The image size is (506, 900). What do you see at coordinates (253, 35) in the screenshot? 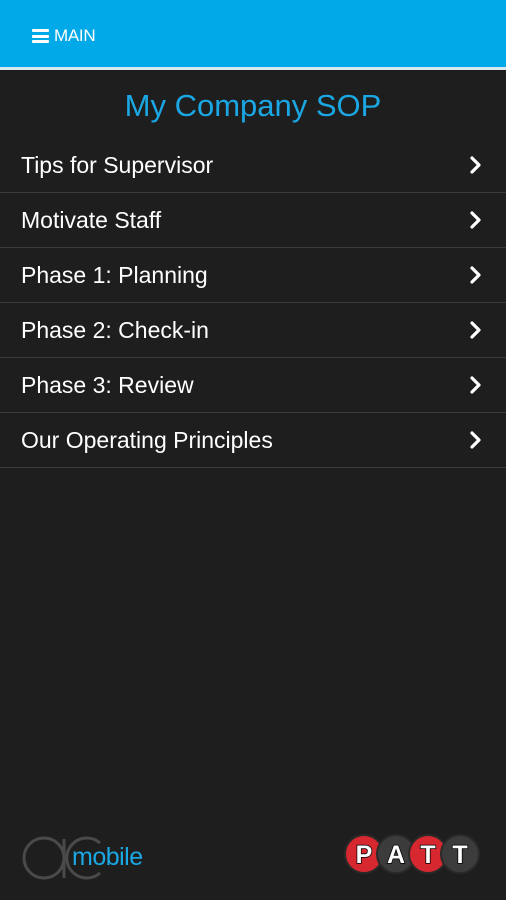
I see `top-app-bar: MAIN` at bounding box center [253, 35].